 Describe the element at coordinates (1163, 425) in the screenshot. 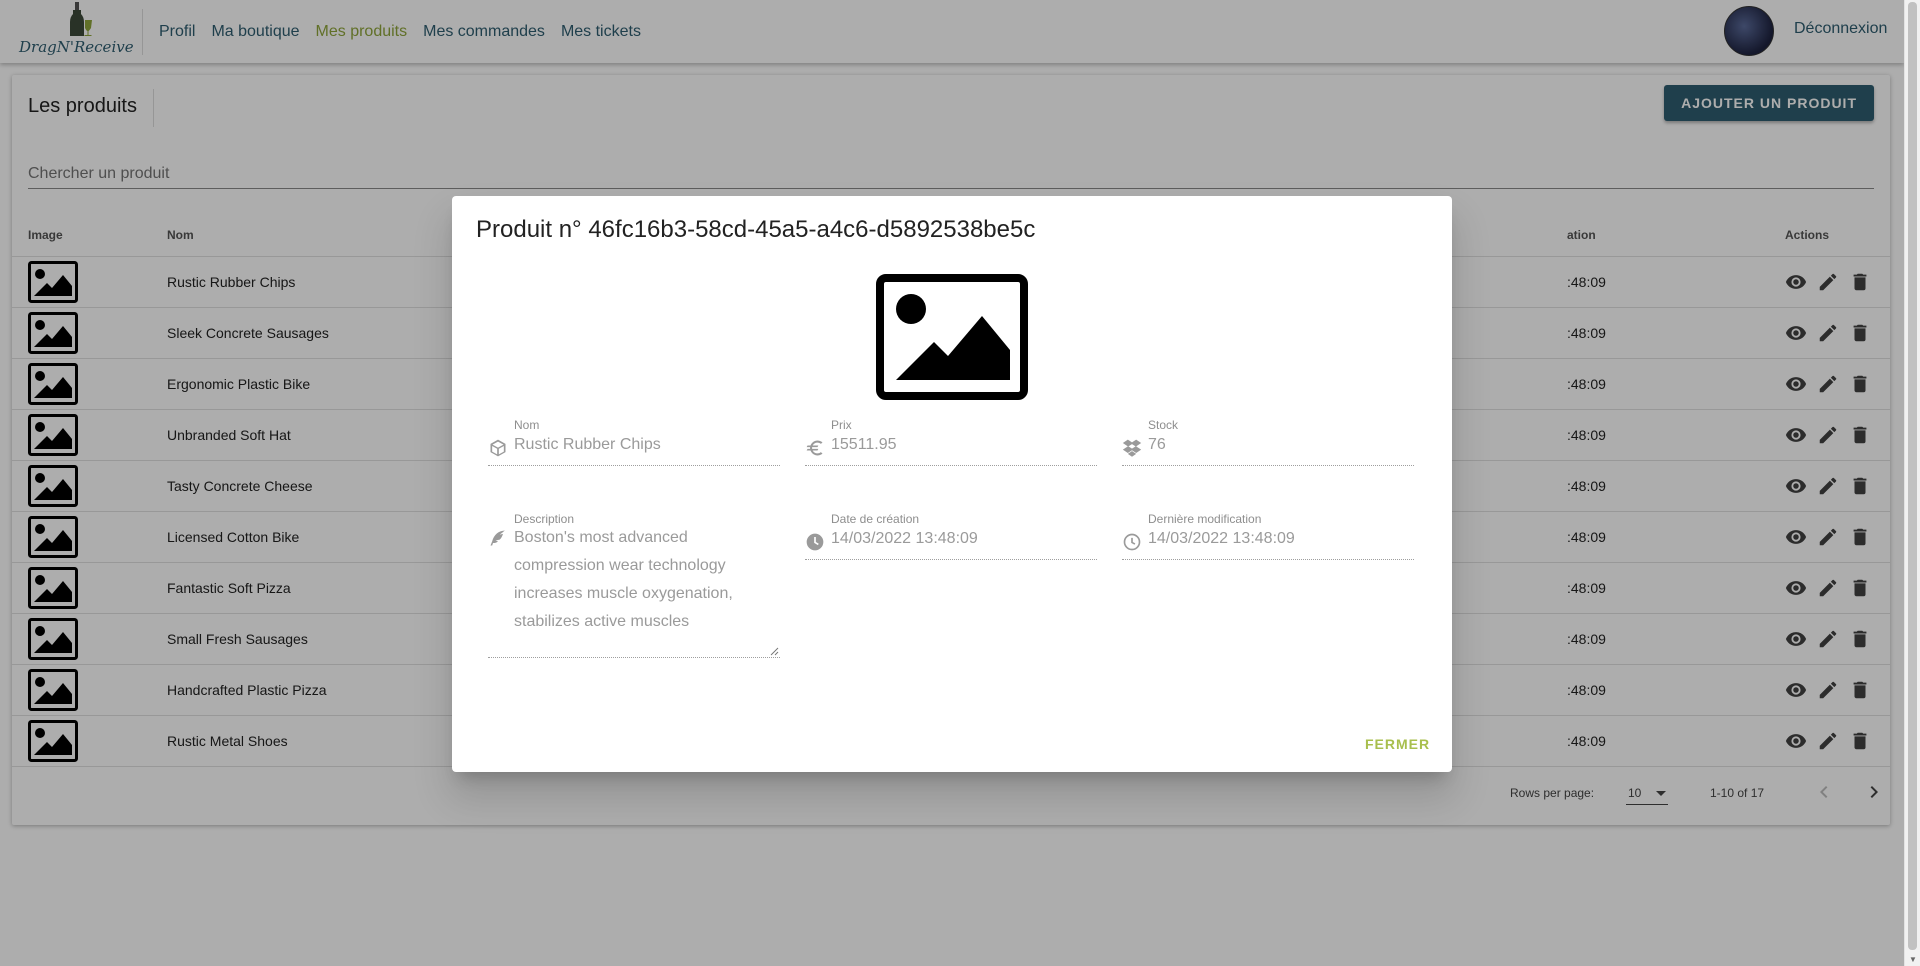

I see `field-stock-label: Stock` at that location.